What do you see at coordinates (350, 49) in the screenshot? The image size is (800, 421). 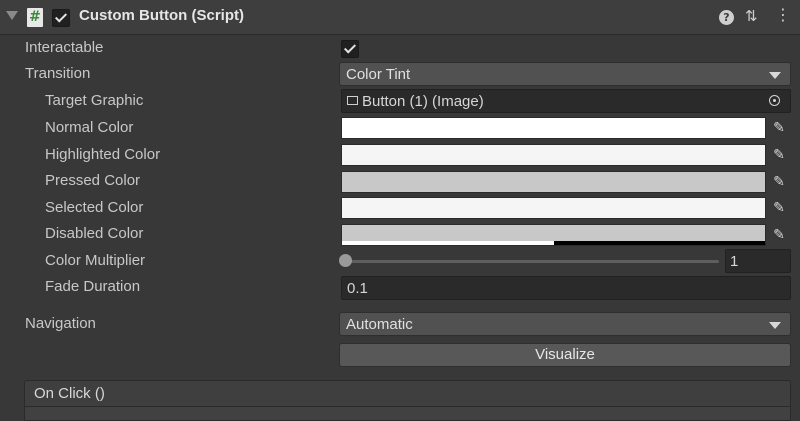 I see `interactable-checkbox` at bounding box center [350, 49].